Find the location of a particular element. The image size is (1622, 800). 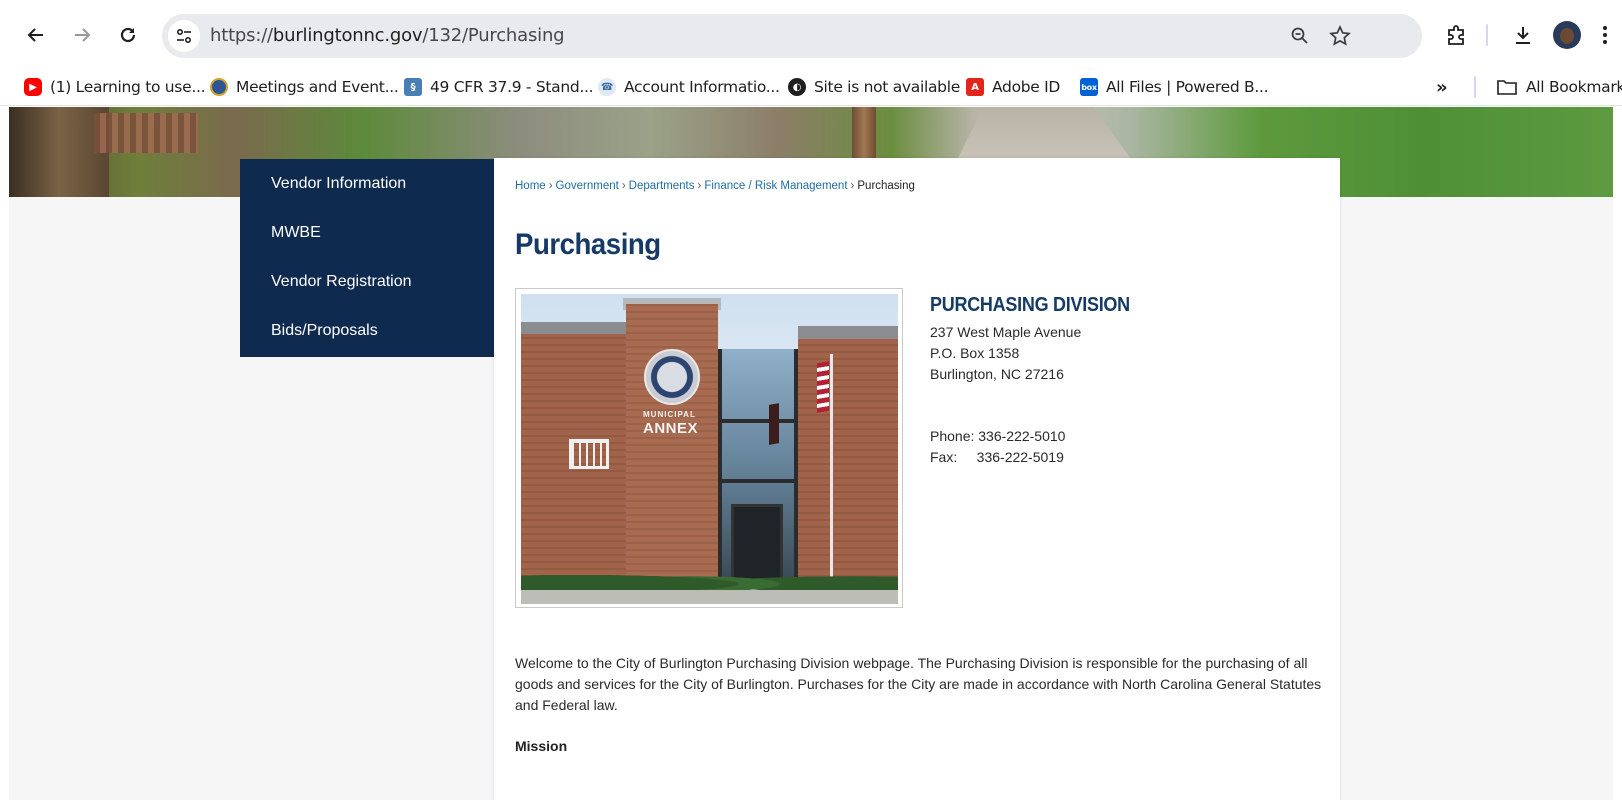

chevron-double-right-icon: » is located at coordinates (1442, 87).